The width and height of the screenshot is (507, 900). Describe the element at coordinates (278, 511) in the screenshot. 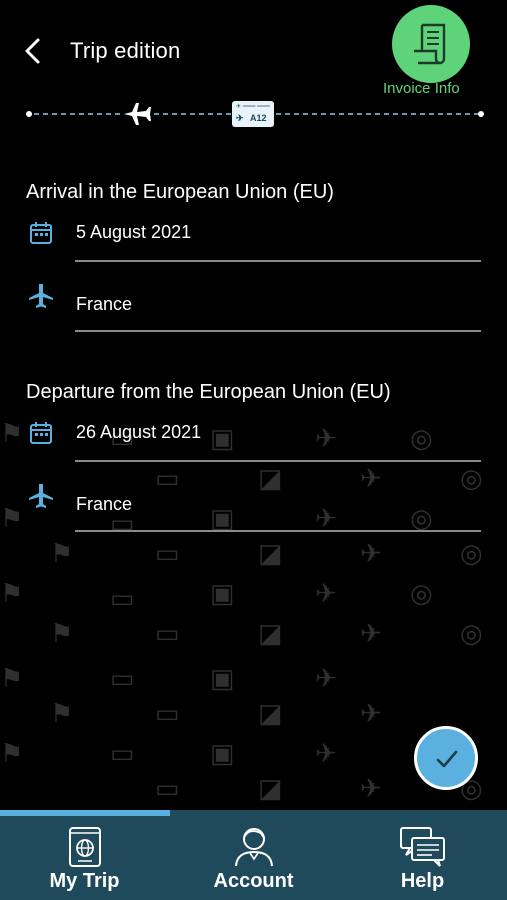

I see `departure-country-field: France` at that location.